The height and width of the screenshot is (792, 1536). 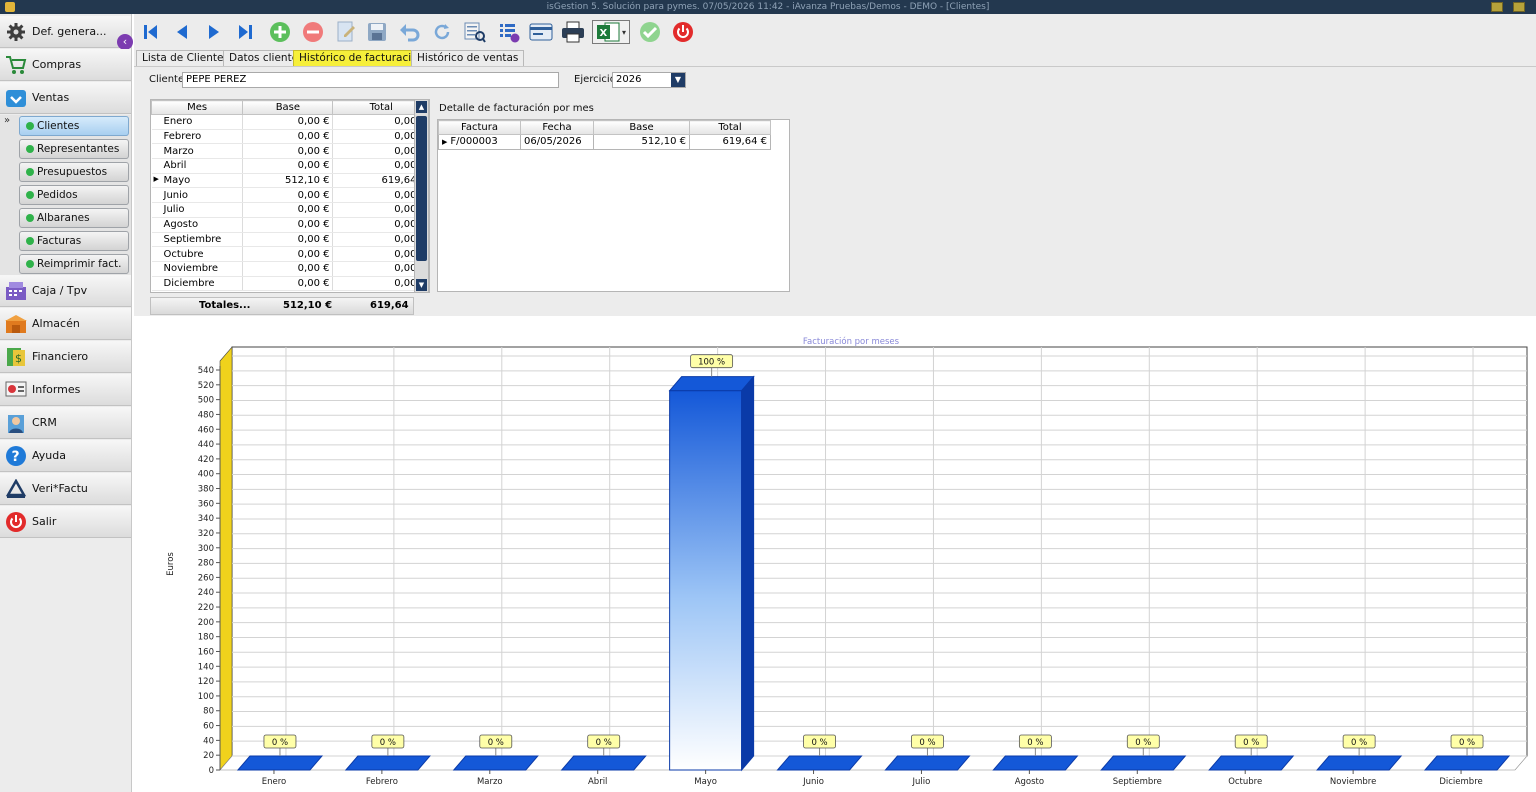 What do you see at coordinates (479, 127) in the screenshot?
I see `column-header-factura: Factura` at bounding box center [479, 127].